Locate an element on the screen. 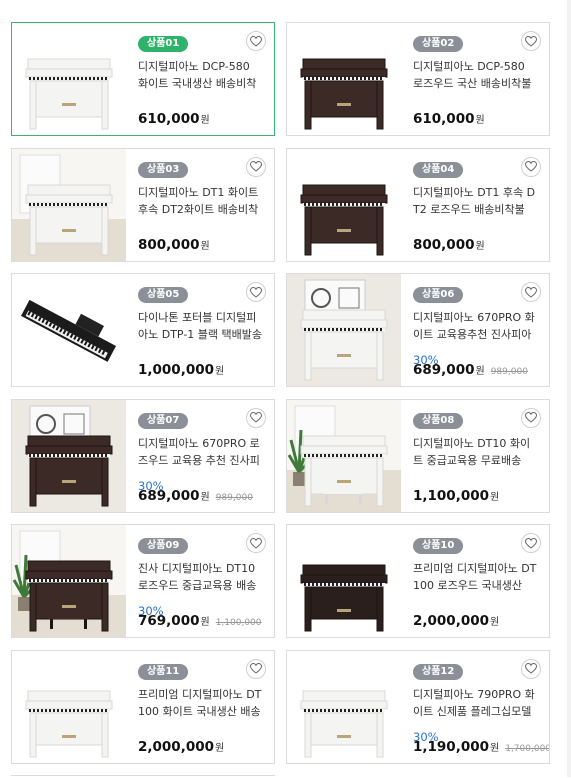 This screenshot has height=778, width=571. product-name: 디지털피아노 790PRO 화이트 신제품 플레그십모델 is located at coordinates (475, 703).